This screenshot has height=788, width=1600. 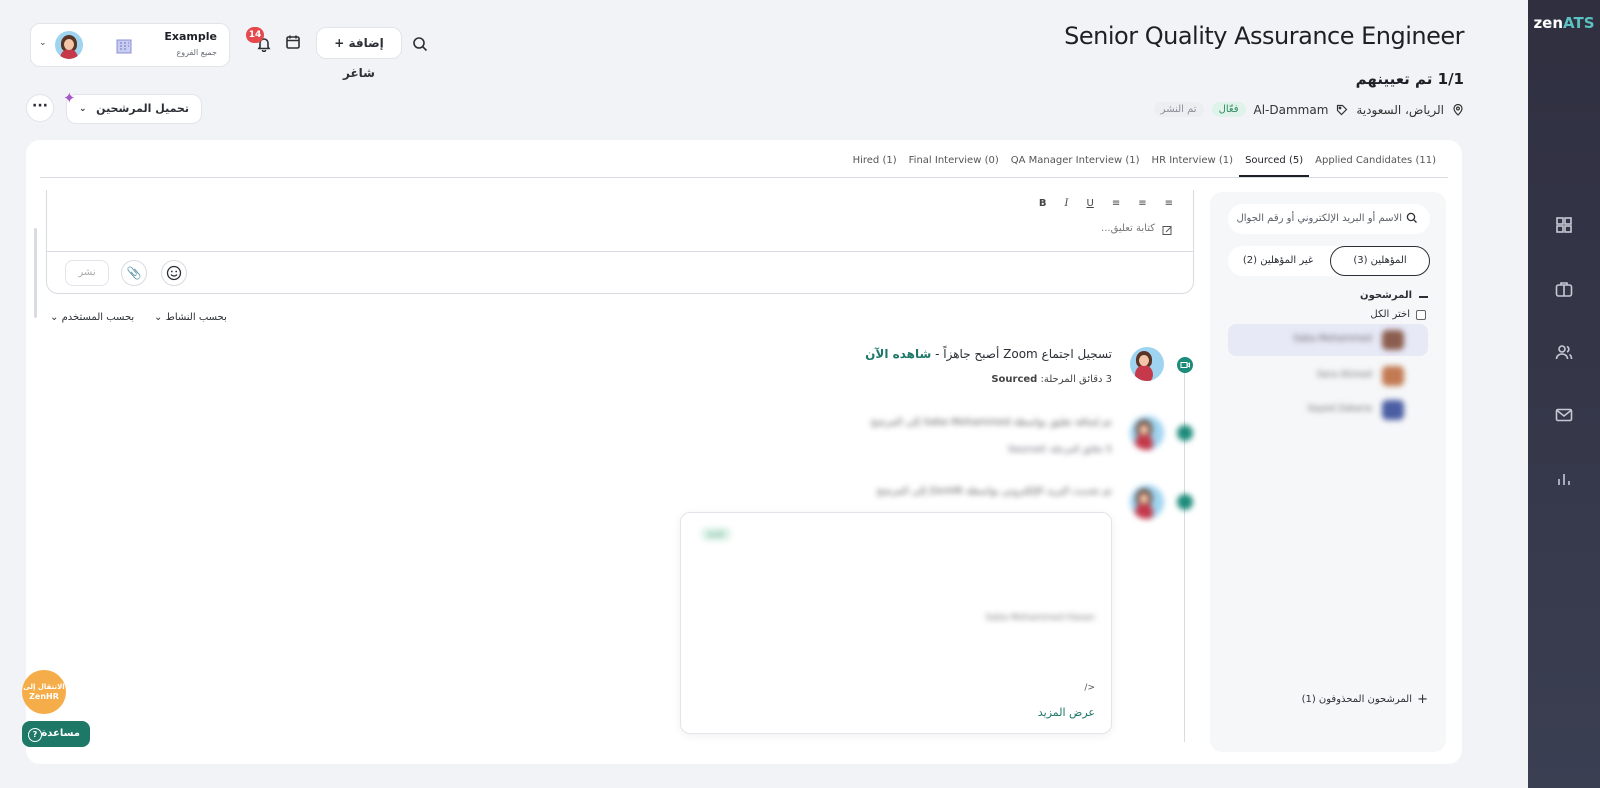 What do you see at coordinates (620, 251) in the screenshot?
I see `editor-divider` at bounding box center [620, 251].